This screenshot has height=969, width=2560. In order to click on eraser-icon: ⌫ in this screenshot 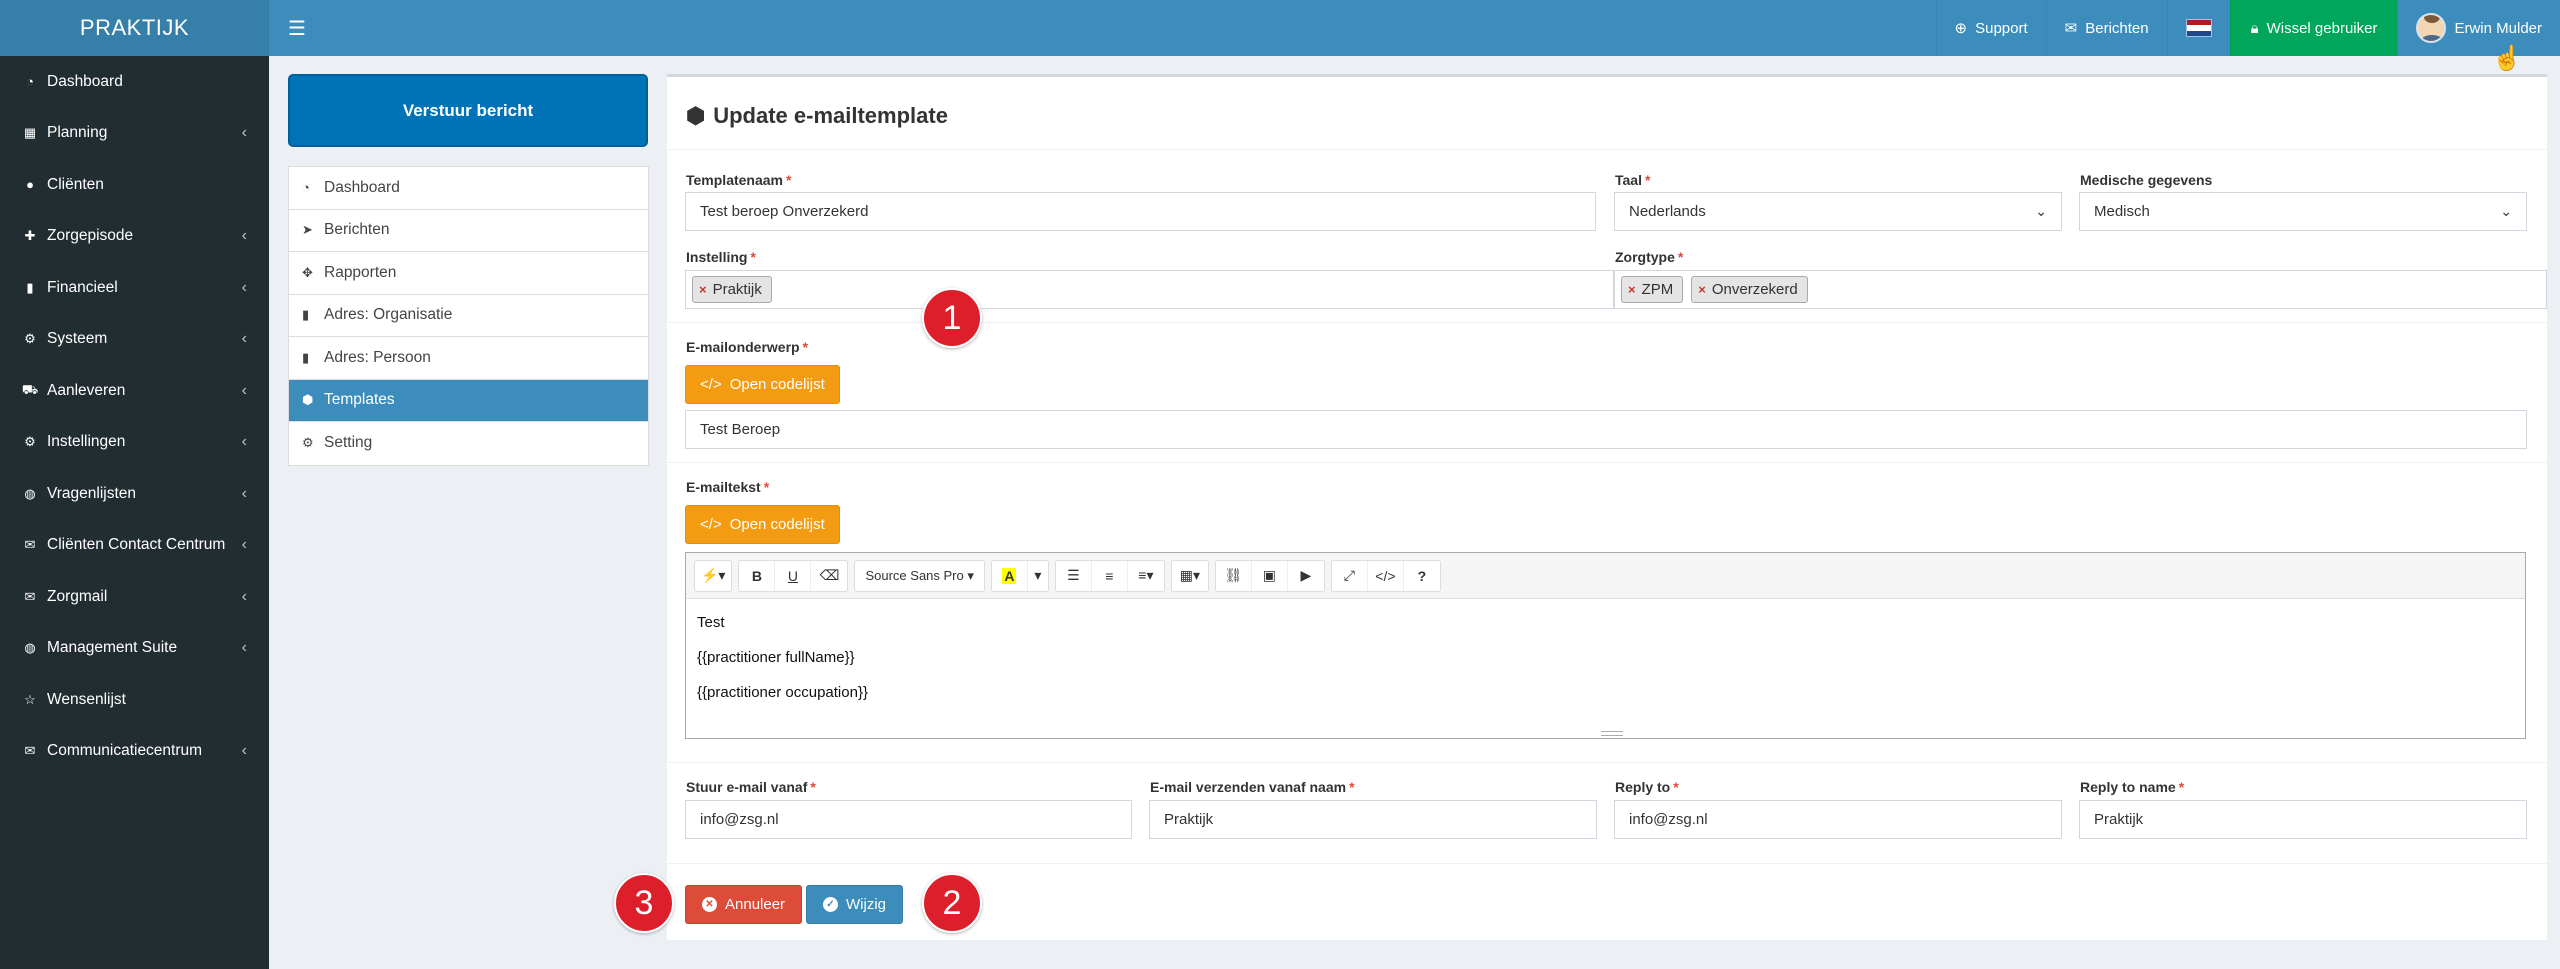, I will do `click(829, 576)`.